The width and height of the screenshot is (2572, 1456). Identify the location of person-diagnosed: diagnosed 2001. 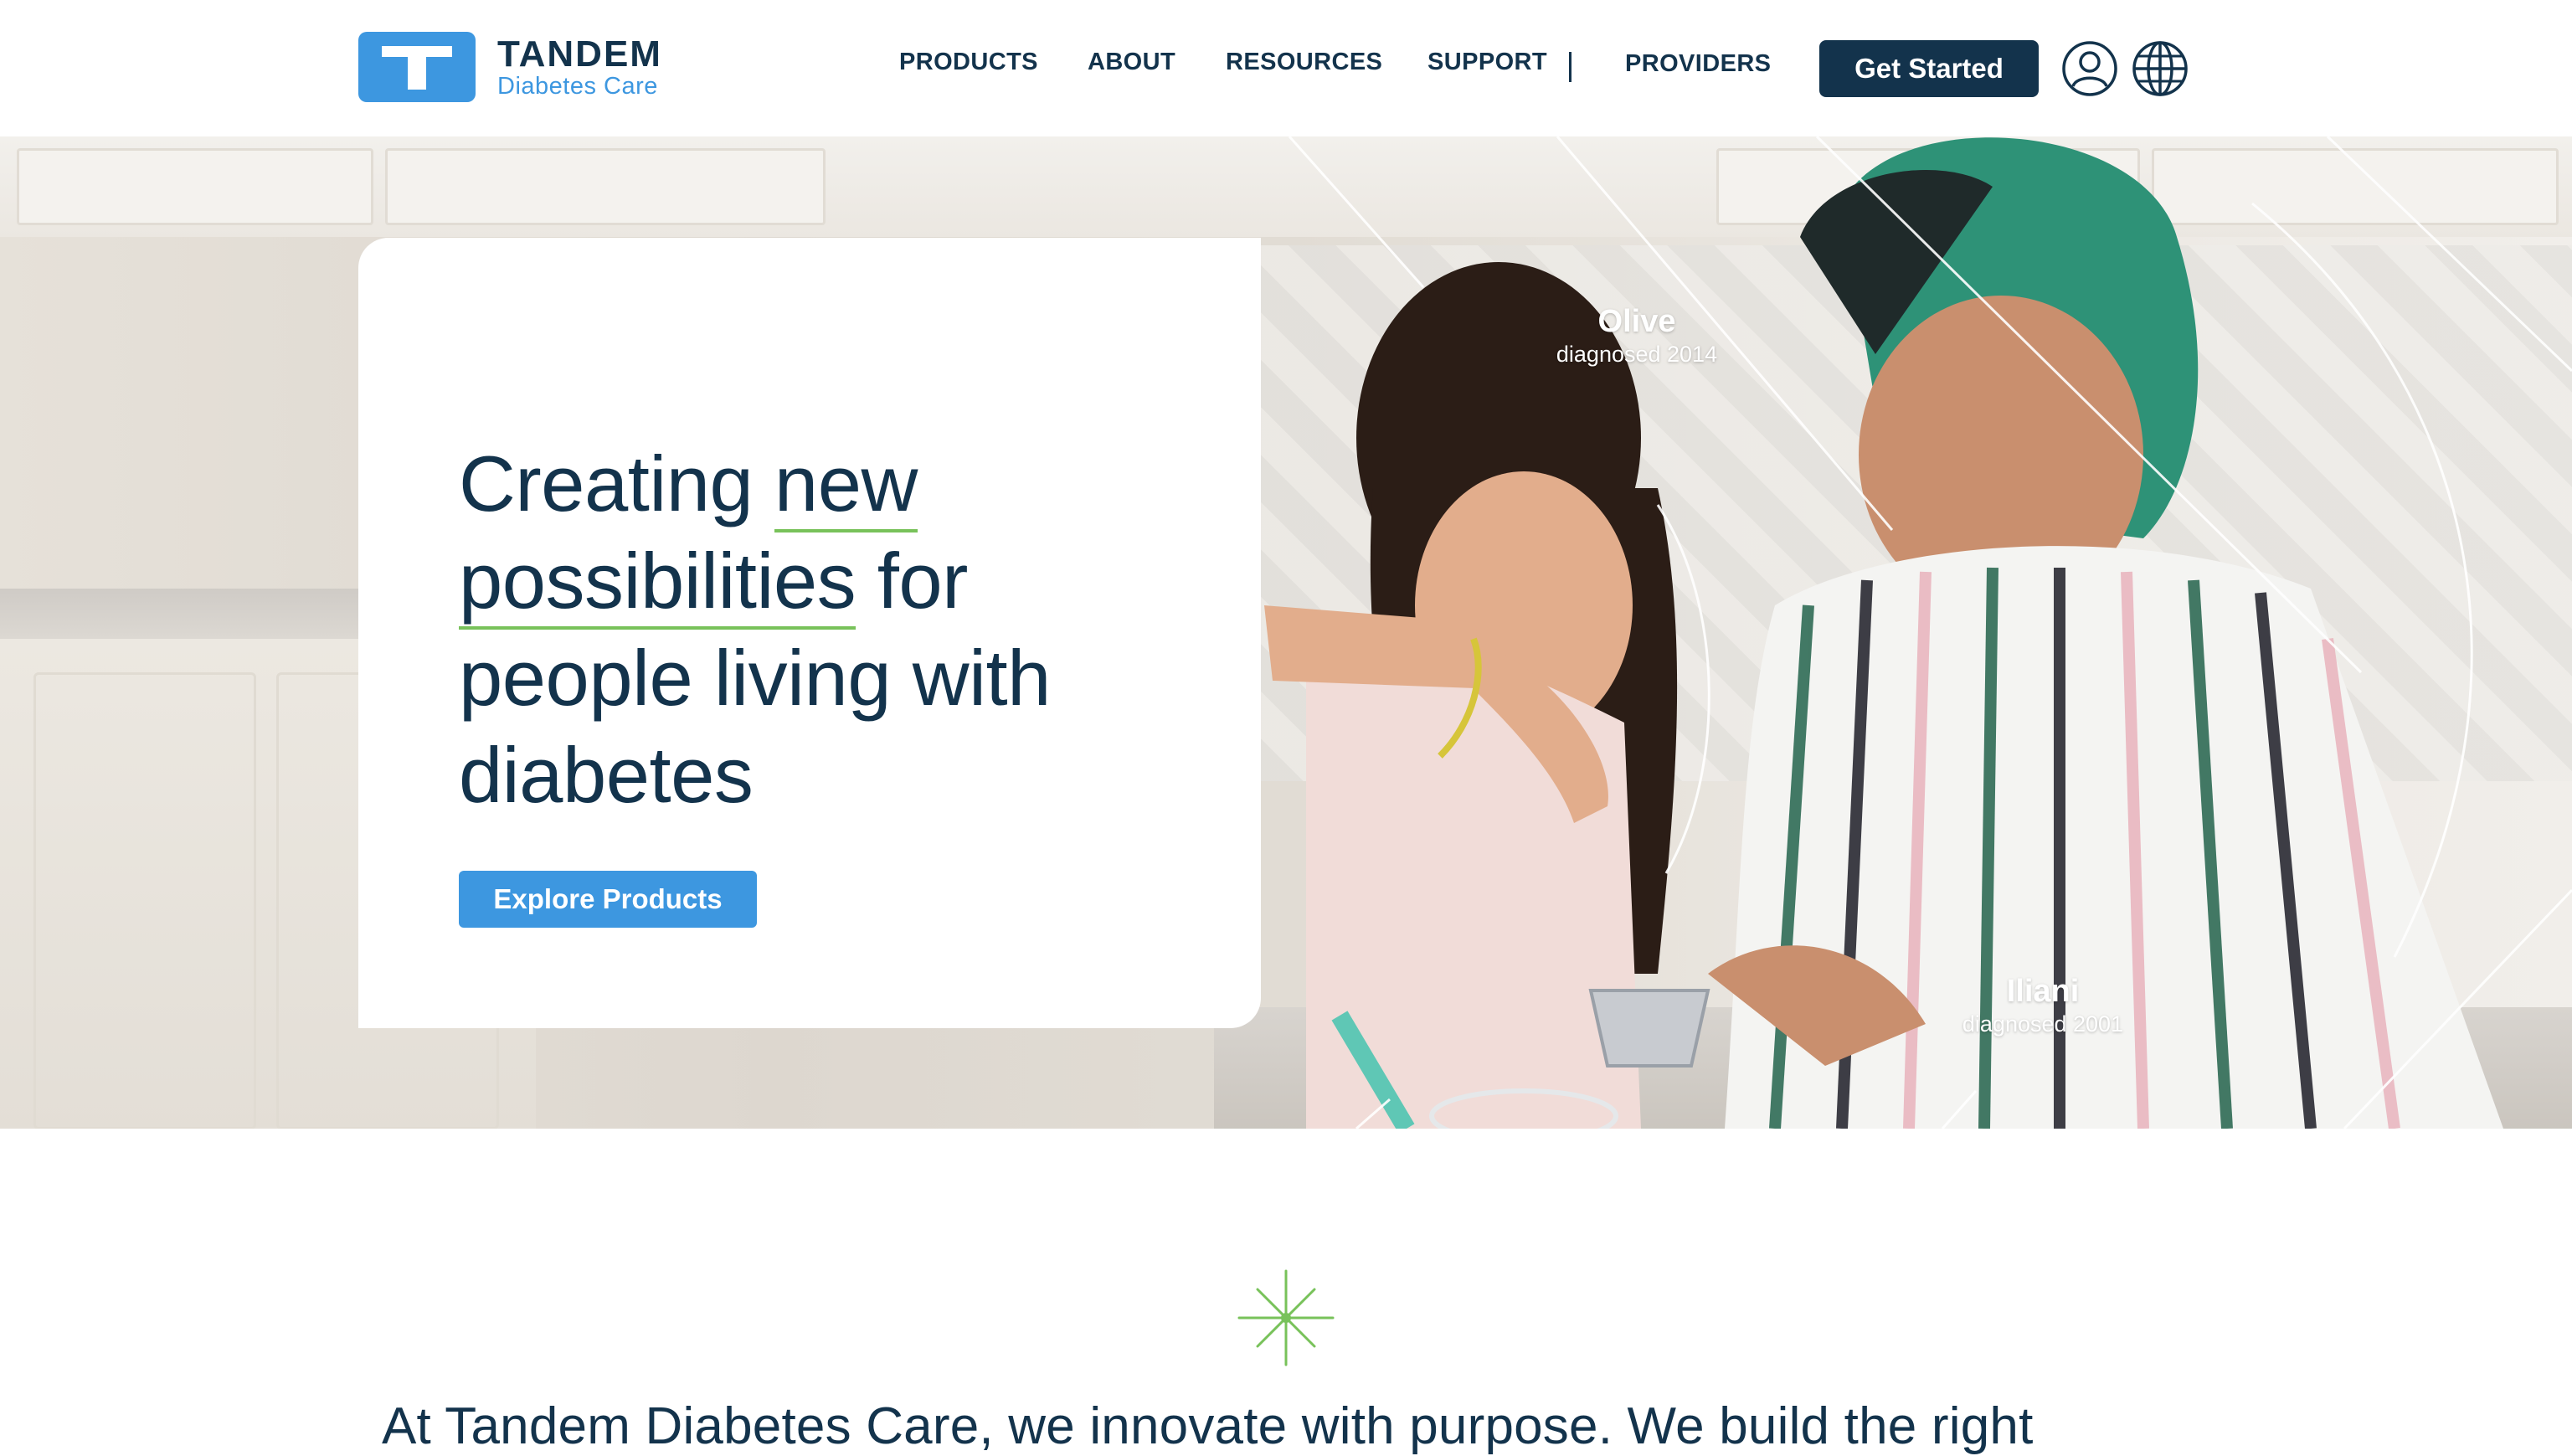
(2043, 1024).